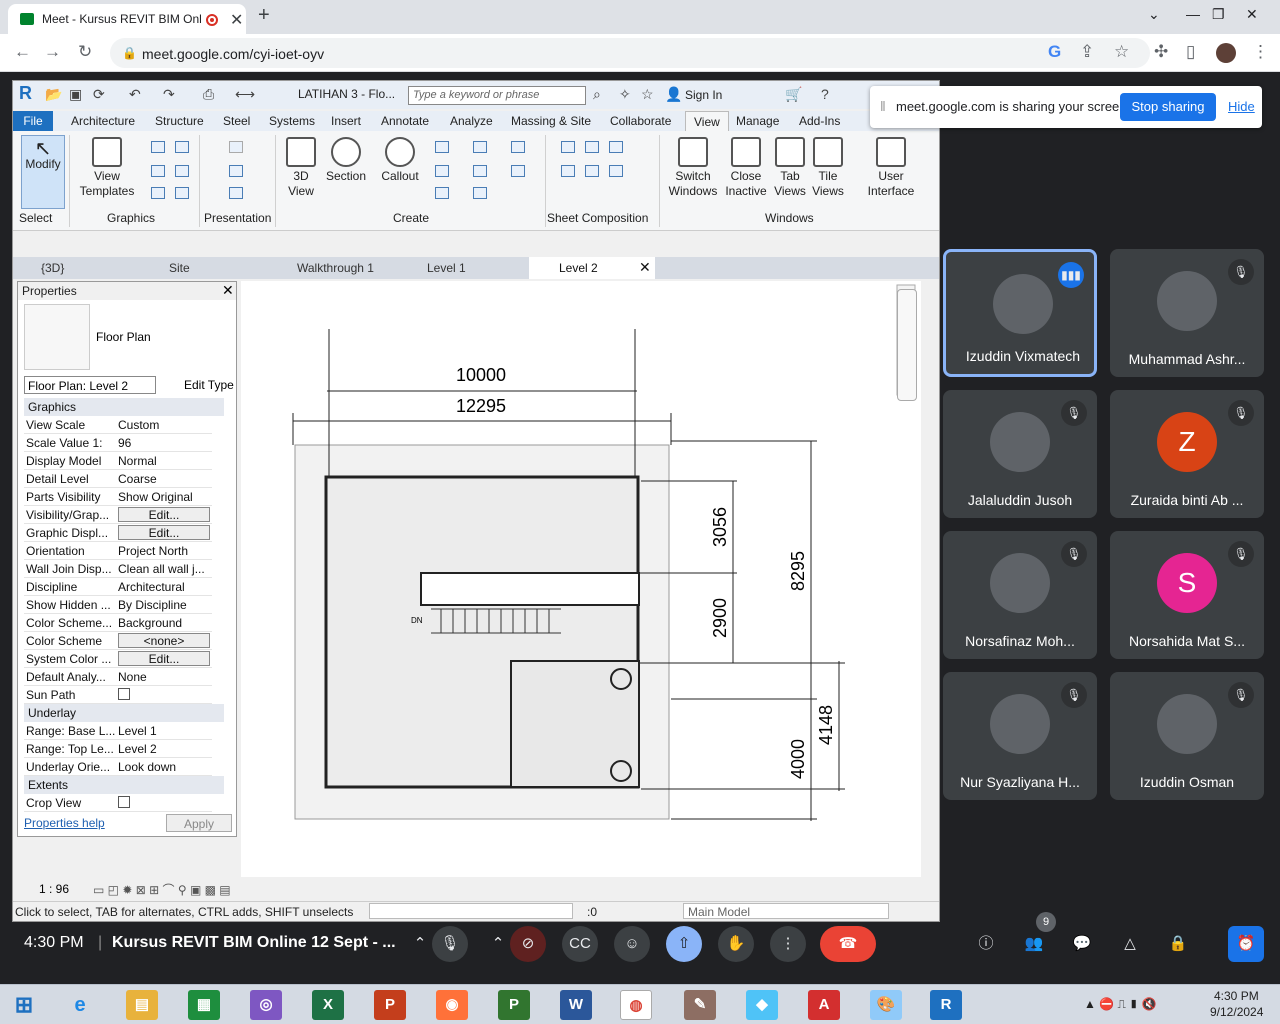  What do you see at coordinates (127, 19) in the screenshot?
I see `browser-tab: Meet - Kursus REVIT BIM Online 12 Sept ✕` at bounding box center [127, 19].